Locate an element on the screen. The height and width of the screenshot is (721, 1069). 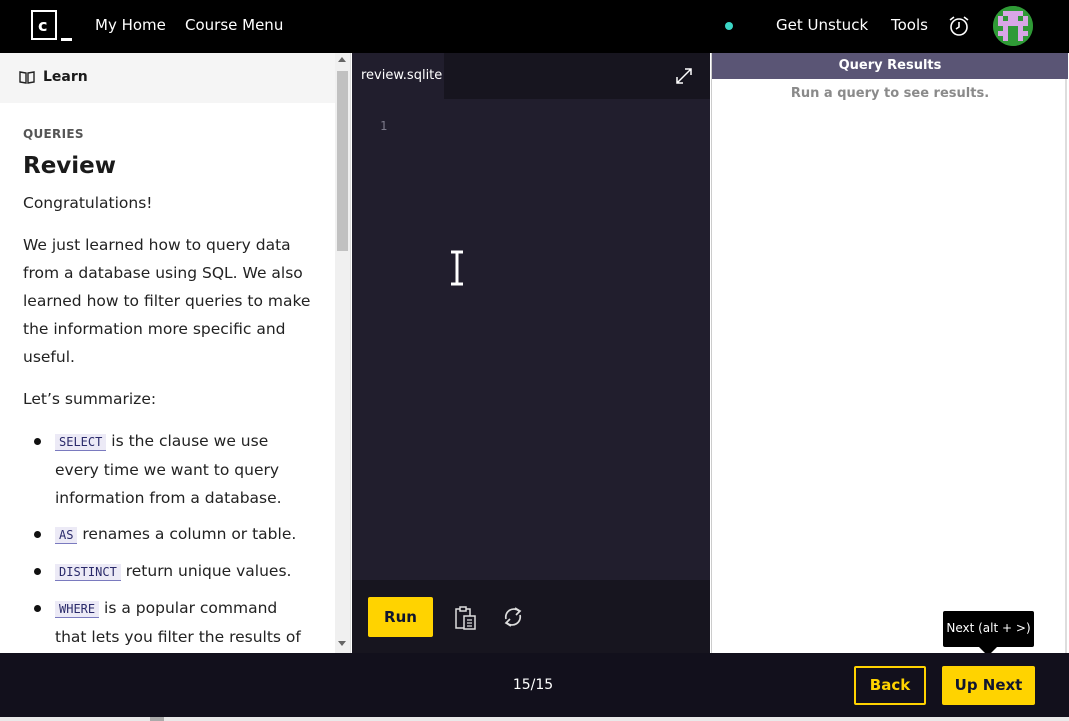
list-item: DISTINCT return unique values. is located at coordinates (168, 571).